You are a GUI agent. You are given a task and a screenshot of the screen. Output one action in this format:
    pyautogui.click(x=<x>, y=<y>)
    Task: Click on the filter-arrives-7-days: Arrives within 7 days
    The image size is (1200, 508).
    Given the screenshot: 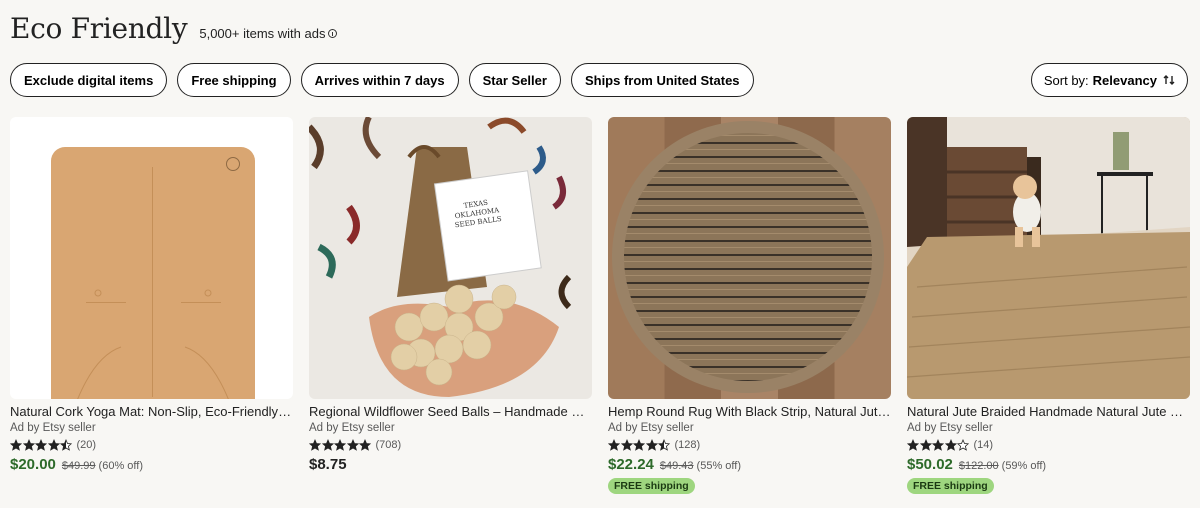 What is the action you would take?
    pyautogui.click(x=379, y=80)
    